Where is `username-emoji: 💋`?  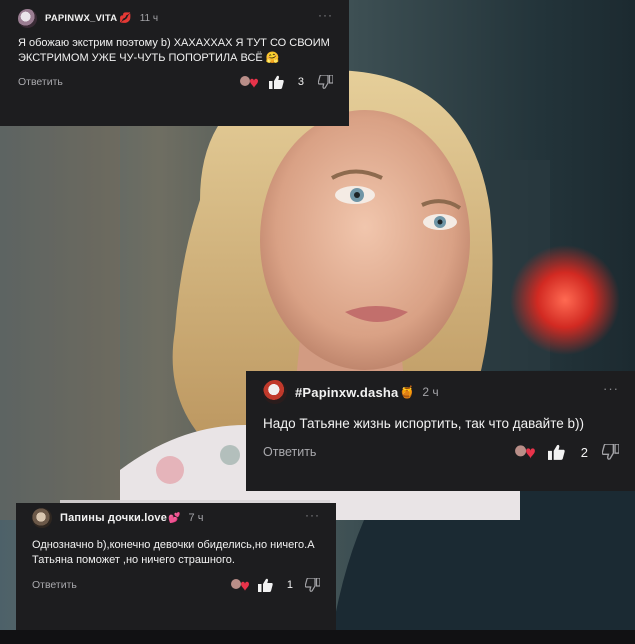
username-emoji: 💋 is located at coordinates (125, 18).